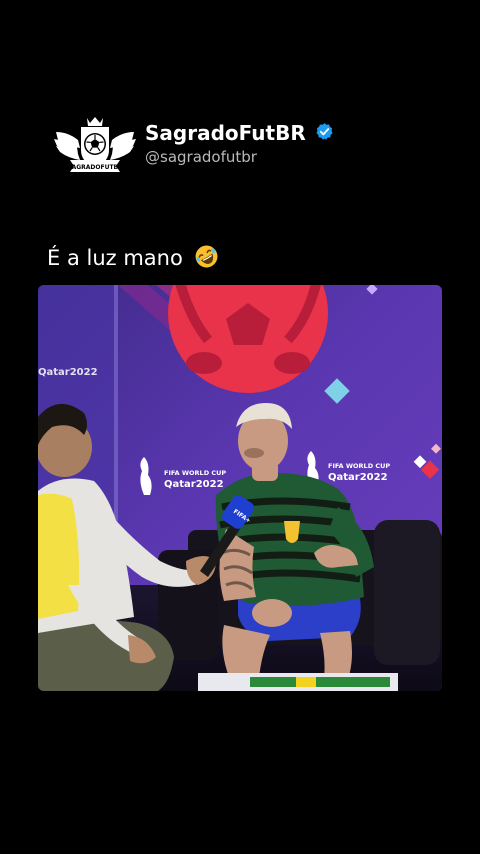 Image resolution: width=480 pixels, height=854 pixels. Describe the element at coordinates (95, 144) in the screenshot. I see `sagradofutbr-logo: SAGRADOFUTBR` at that location.